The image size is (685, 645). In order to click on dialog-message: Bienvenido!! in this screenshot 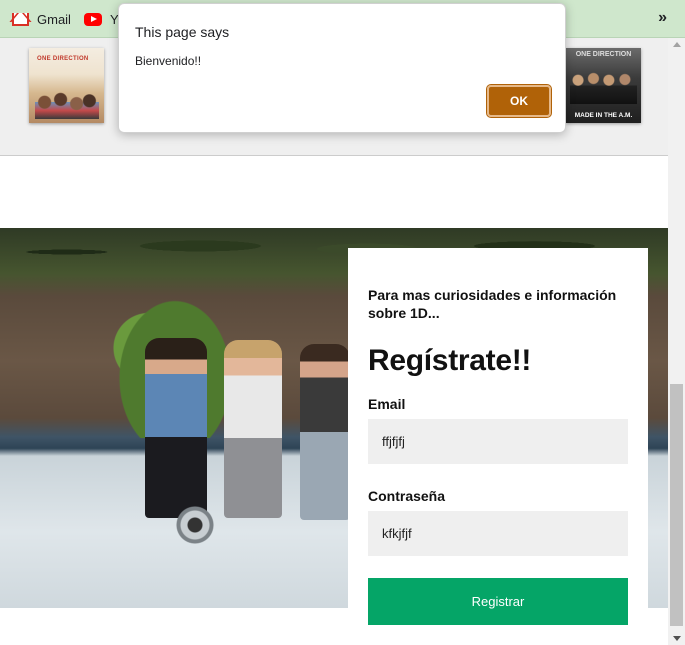, I will do `click(168, 61)`.